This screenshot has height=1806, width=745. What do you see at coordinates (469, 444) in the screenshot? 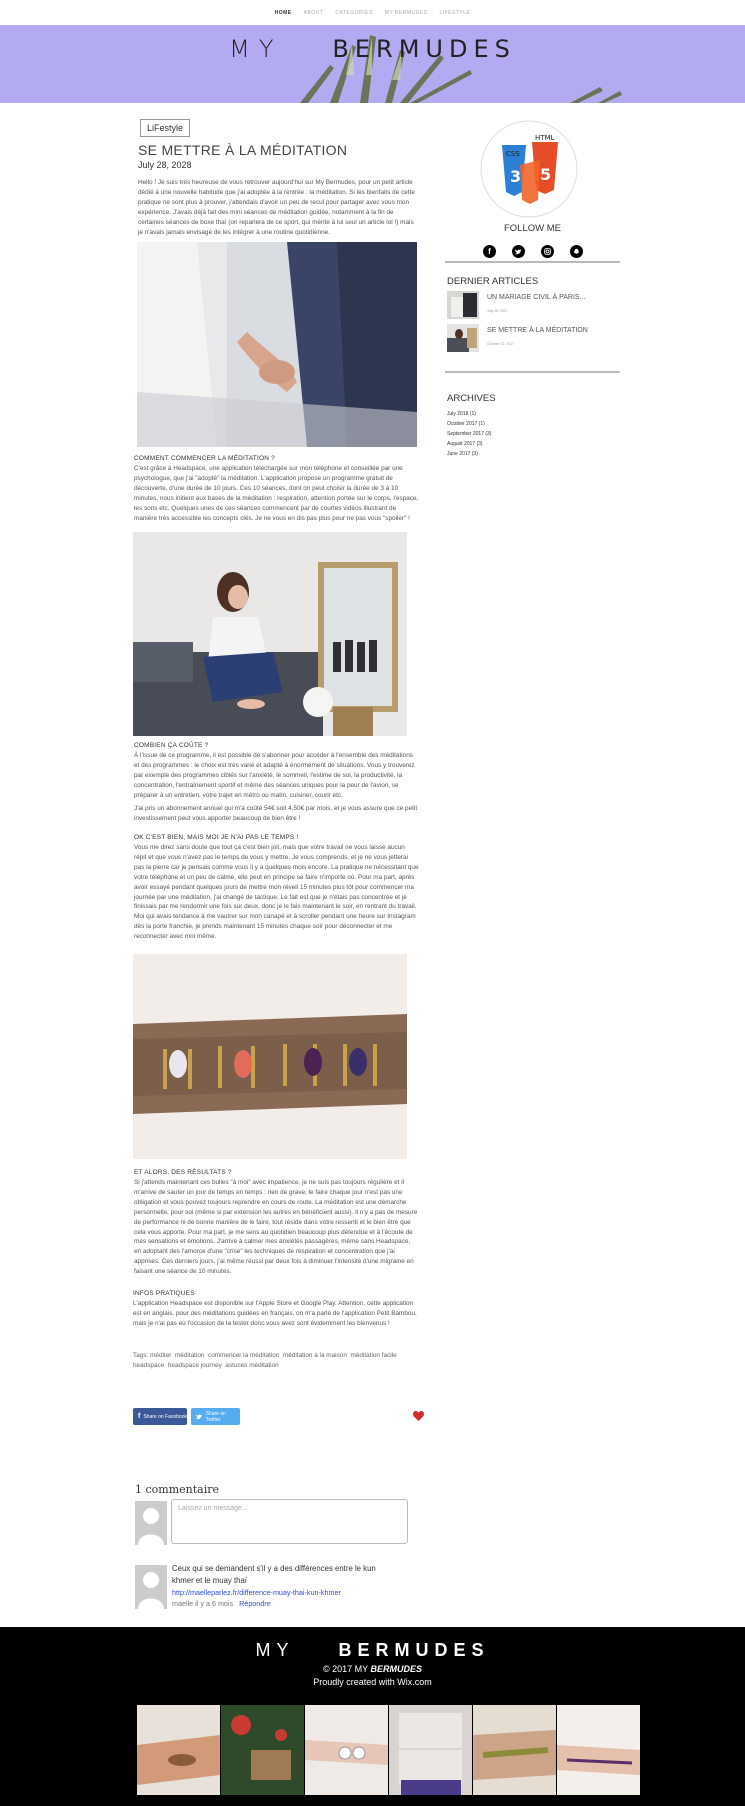
I see `archive-link: August 2017 (3)` at bounding box center [469, 444].